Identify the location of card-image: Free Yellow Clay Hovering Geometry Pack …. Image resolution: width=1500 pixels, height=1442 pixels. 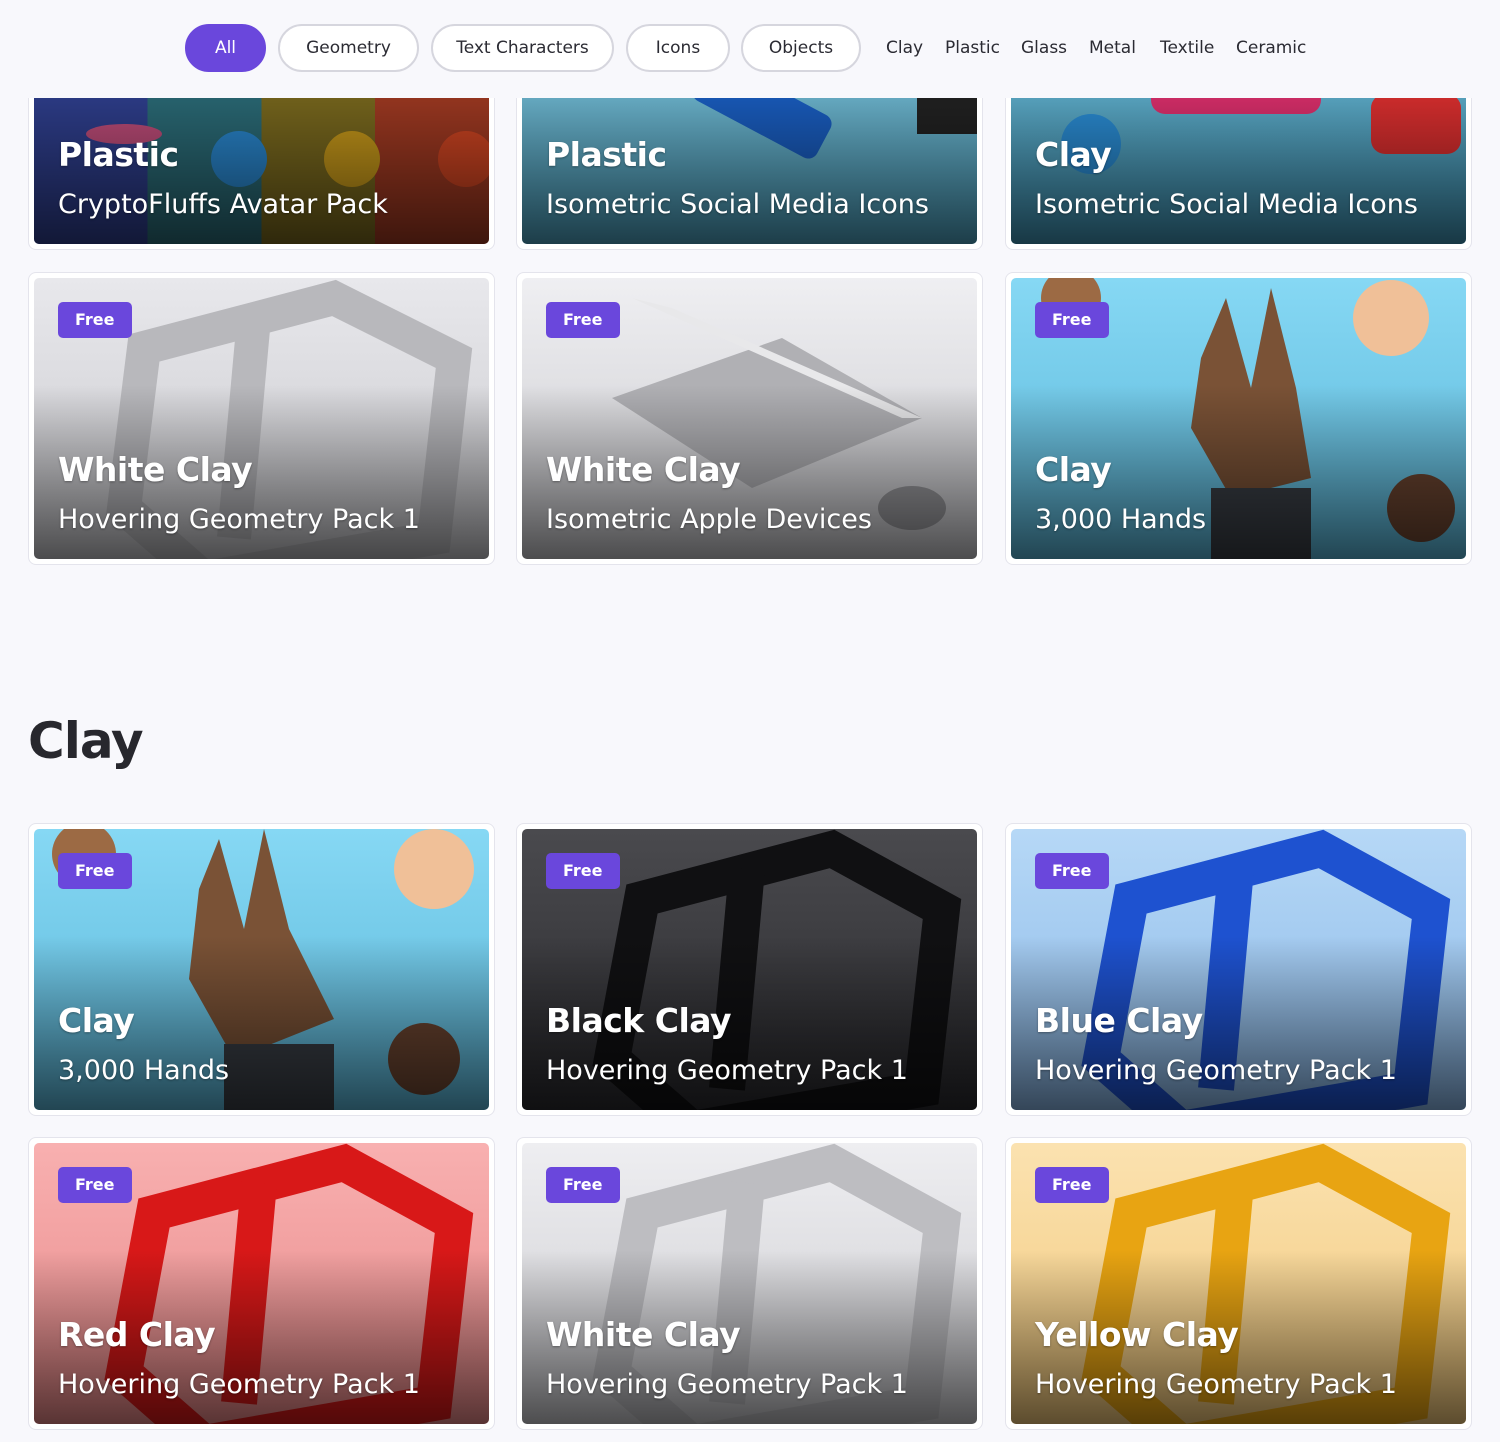
(1238, 1283).